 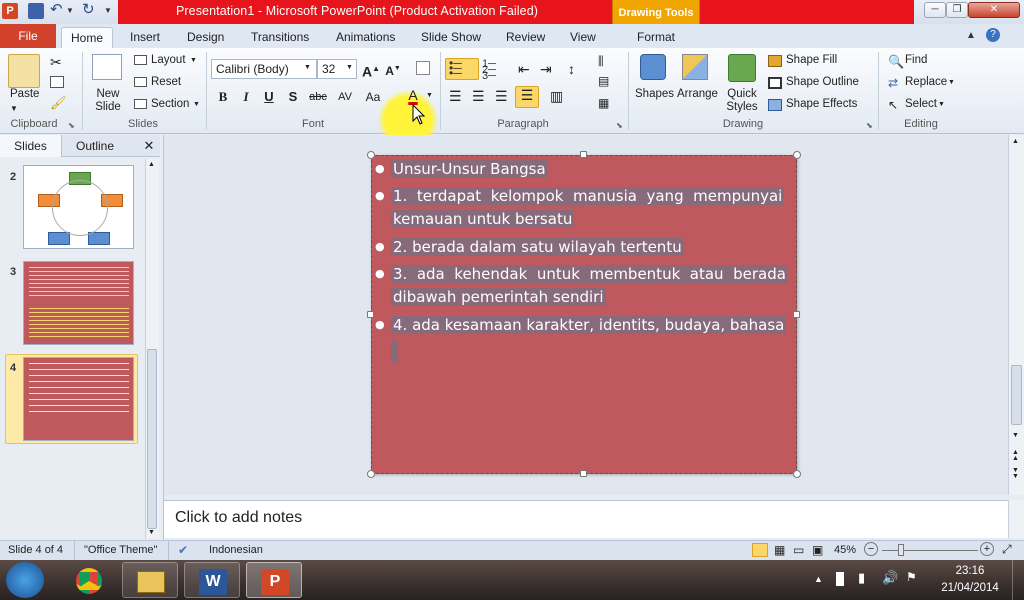 I want to click on tab-transitions: Transitions, so click(x=280, y=37).